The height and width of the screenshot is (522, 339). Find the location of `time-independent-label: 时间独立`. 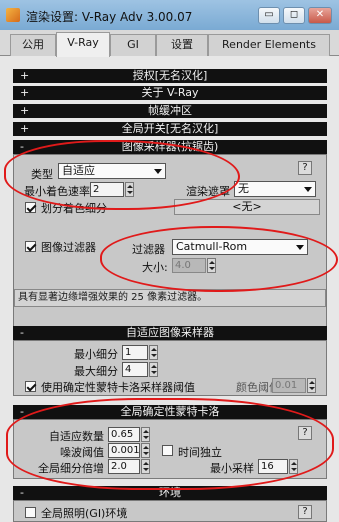

time-independent-label: 时间独立 is located at coordinates (200, 452).